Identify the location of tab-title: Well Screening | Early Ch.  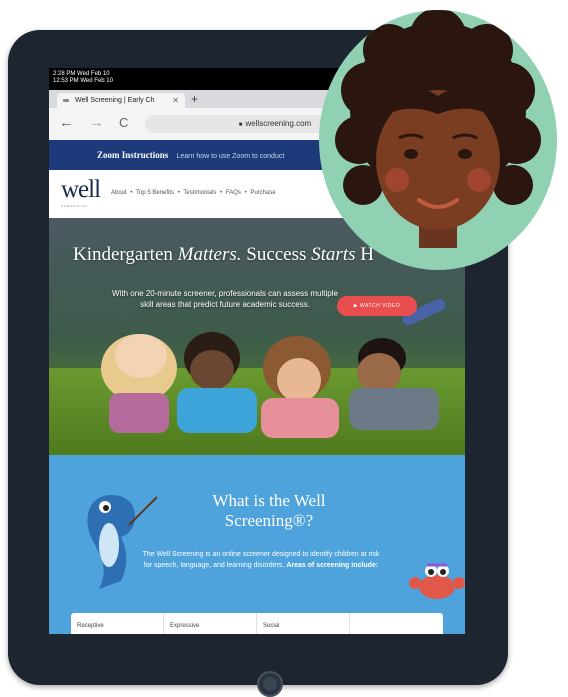
(115, 100).